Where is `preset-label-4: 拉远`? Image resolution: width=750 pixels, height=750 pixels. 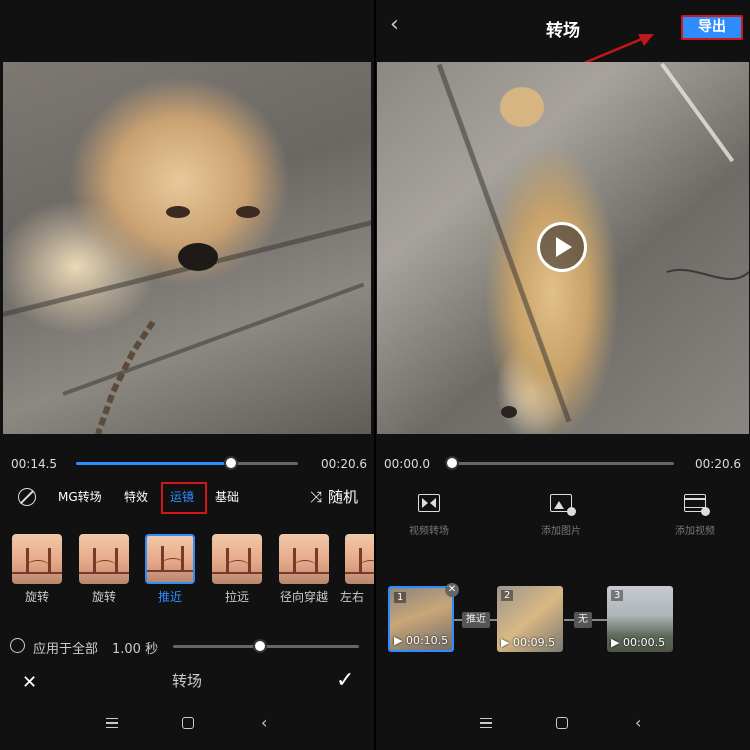
preset-label-4: 拉远 is located at coordinates (236, 597).